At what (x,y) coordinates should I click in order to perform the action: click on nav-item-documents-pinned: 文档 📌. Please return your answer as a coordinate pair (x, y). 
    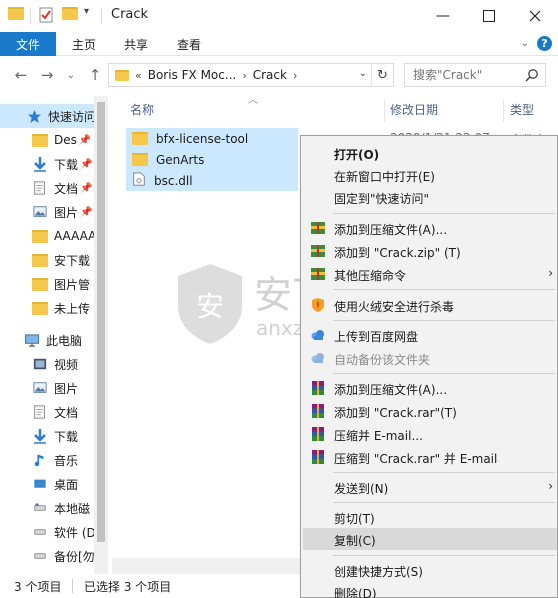
    Looking at the image, I should click on (47, 188).